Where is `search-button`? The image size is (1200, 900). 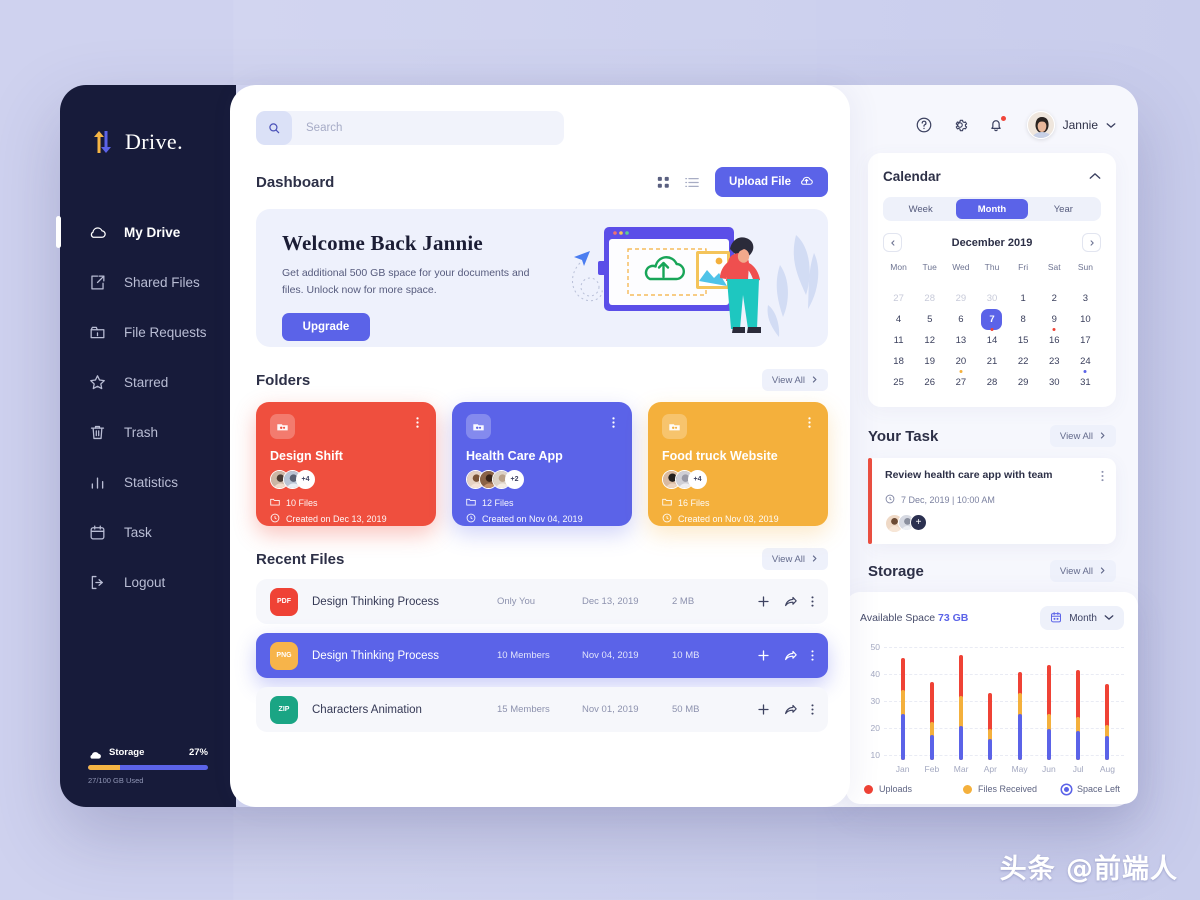
search-button is located at coordinates (274, 128).